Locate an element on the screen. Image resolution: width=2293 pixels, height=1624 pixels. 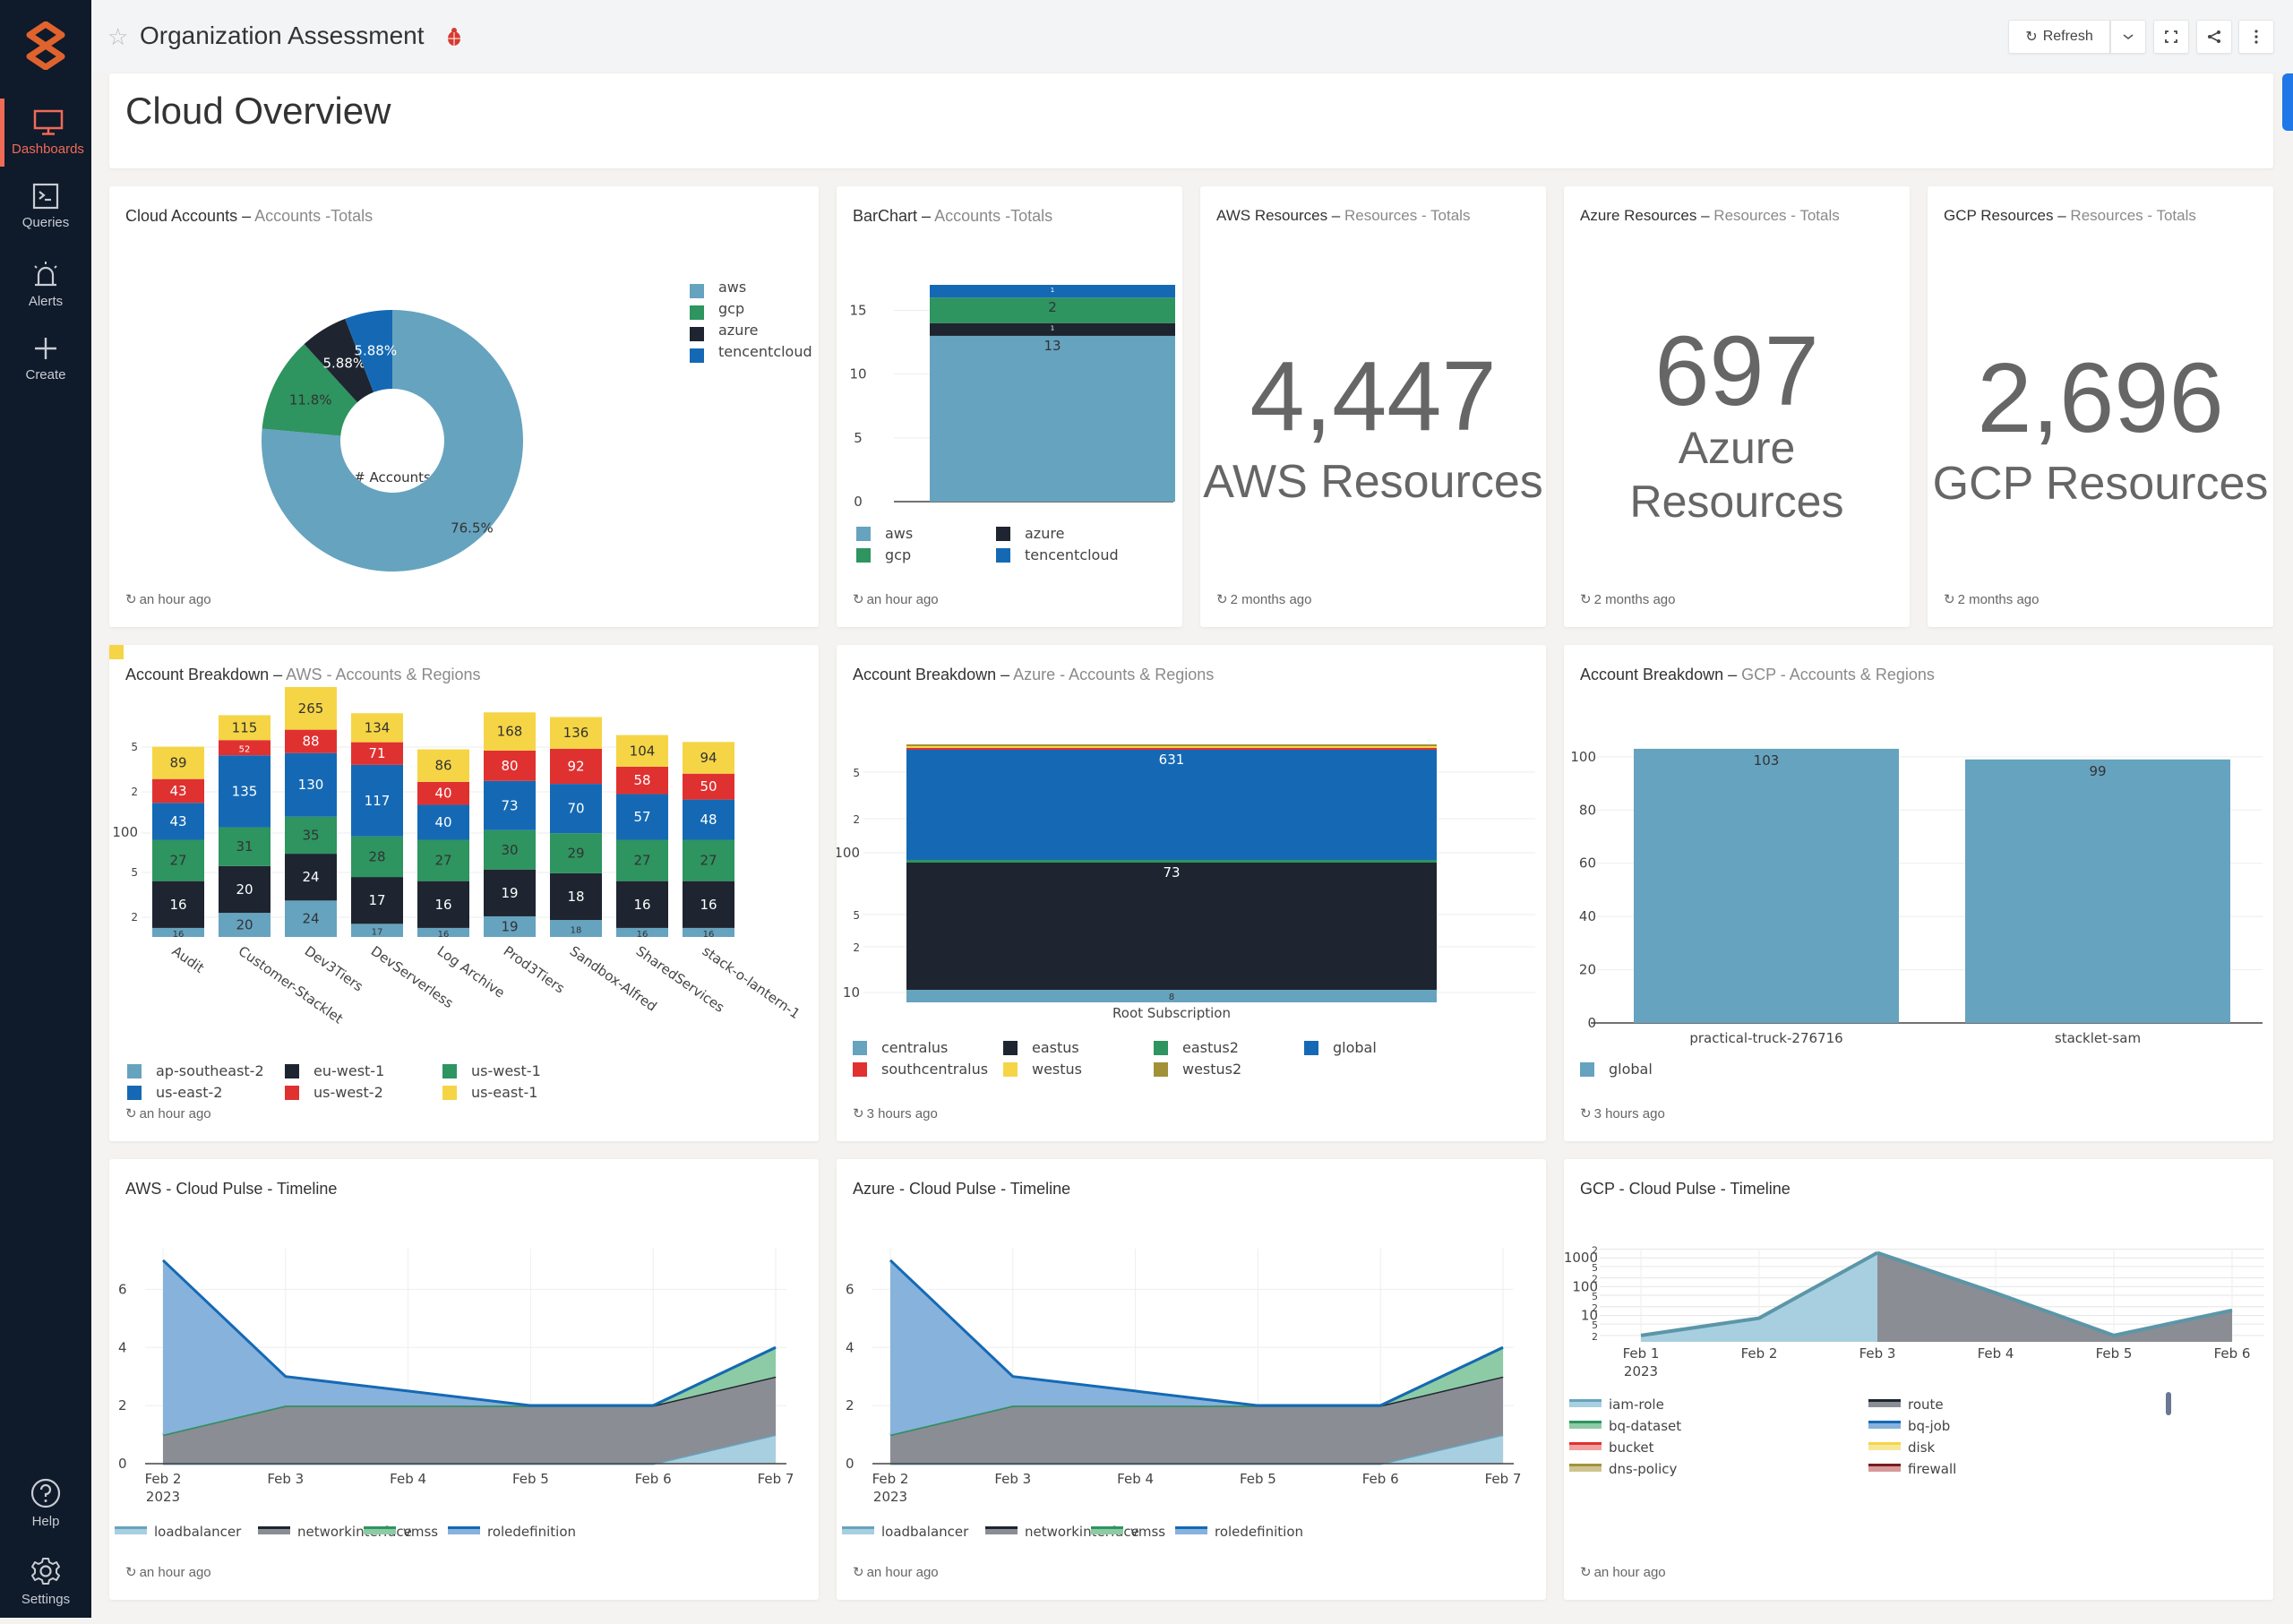
y-tick-label: 60 is located at coordinates (1587, 863).